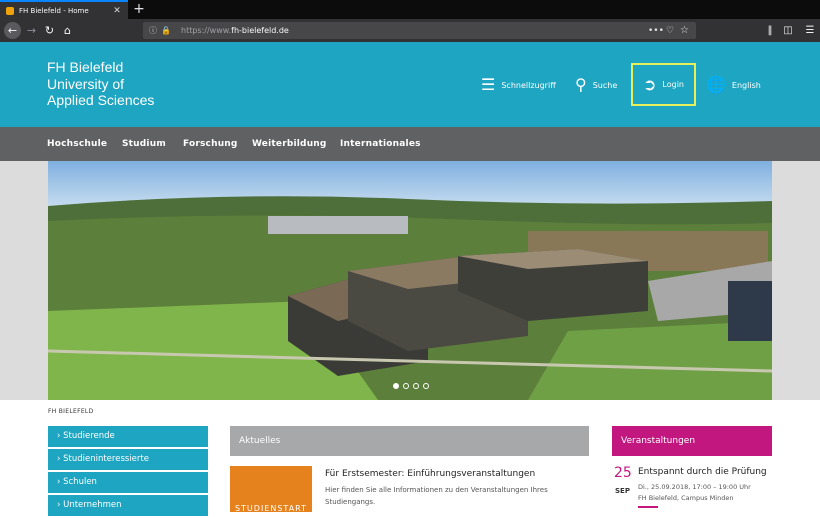 Image resolution: width=820 pixels, height=518 pixels. I want to click on globe-icon: 🌐, so click(716, 84).